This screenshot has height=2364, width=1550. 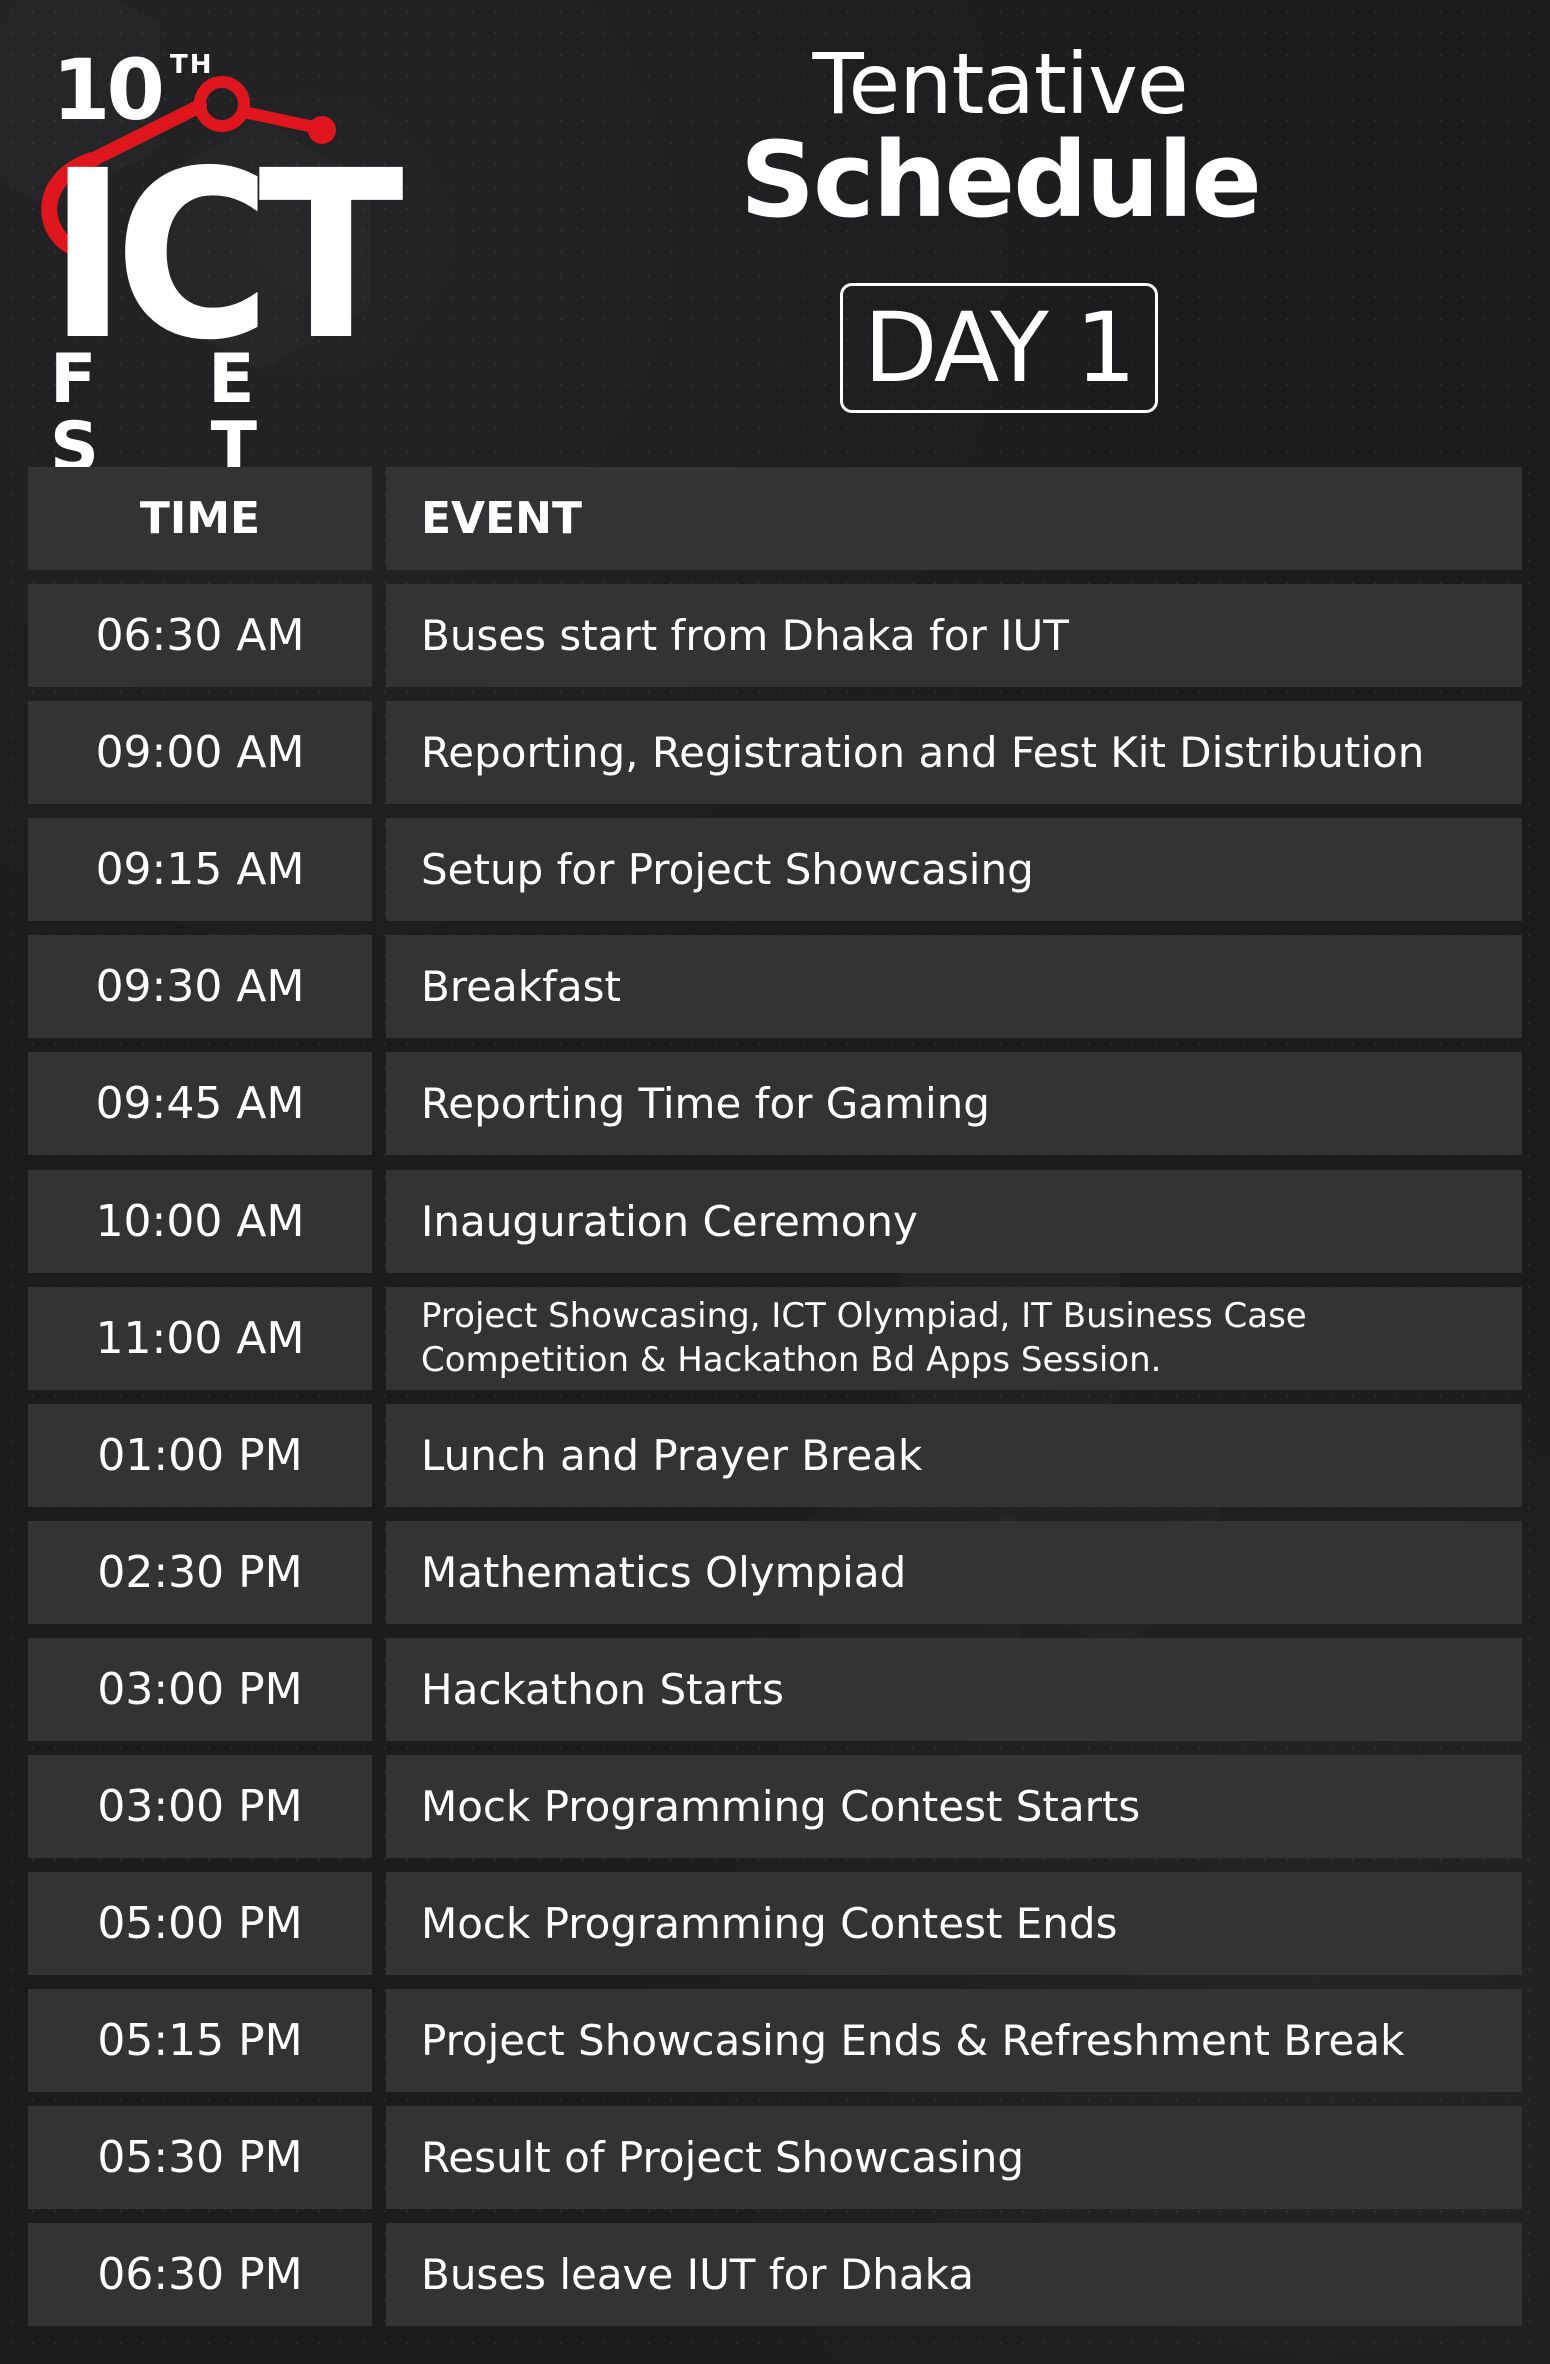 I want to click on event-cell: Setup for Project Showcasing, so click(x=954, y=870).